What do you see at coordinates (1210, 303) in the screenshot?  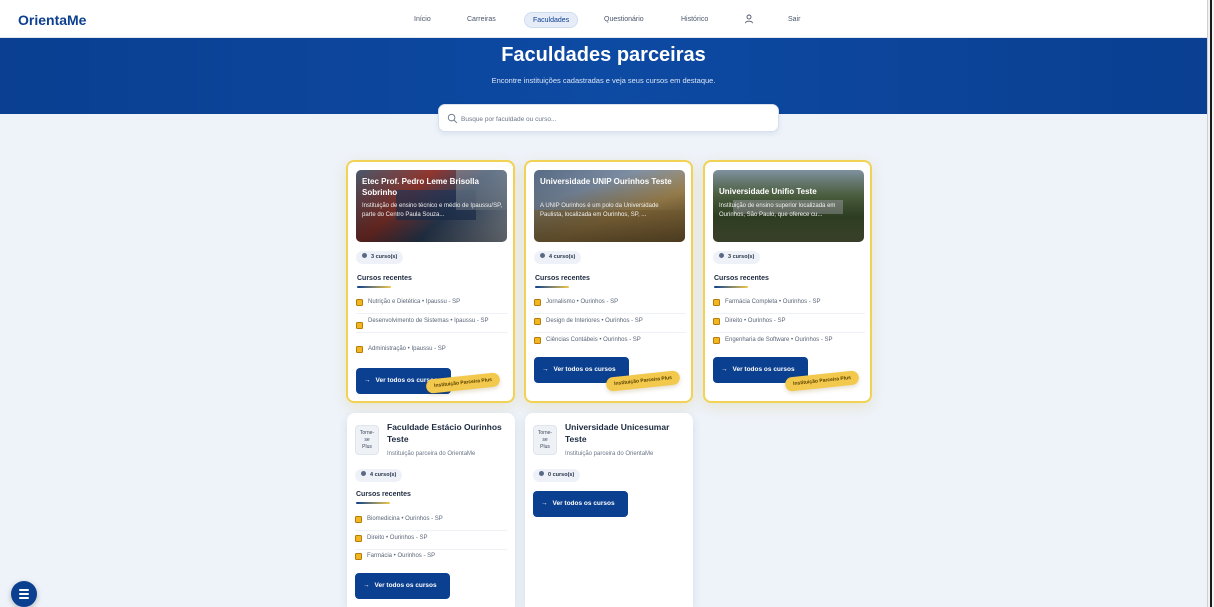 I see `window-edge` at bounding box center [1210, 303].